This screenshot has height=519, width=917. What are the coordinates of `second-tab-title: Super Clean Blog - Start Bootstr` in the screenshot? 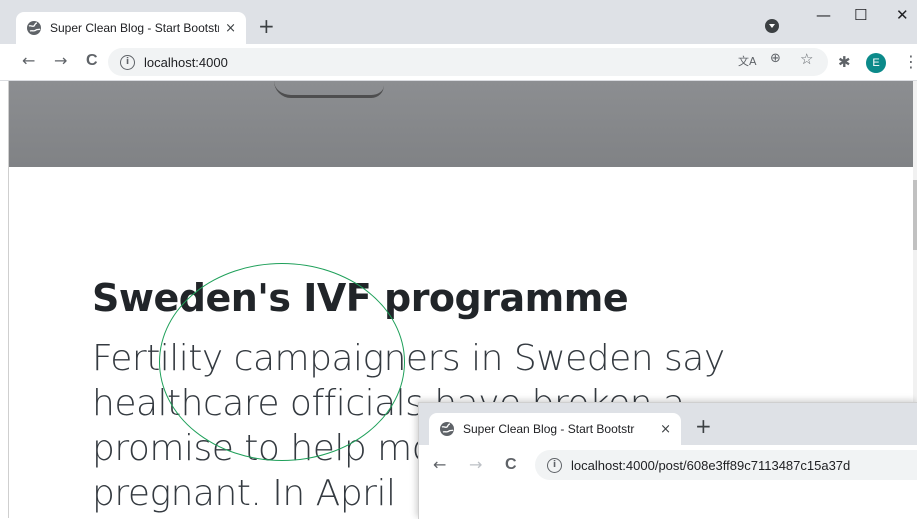 It's located at (549, 429).